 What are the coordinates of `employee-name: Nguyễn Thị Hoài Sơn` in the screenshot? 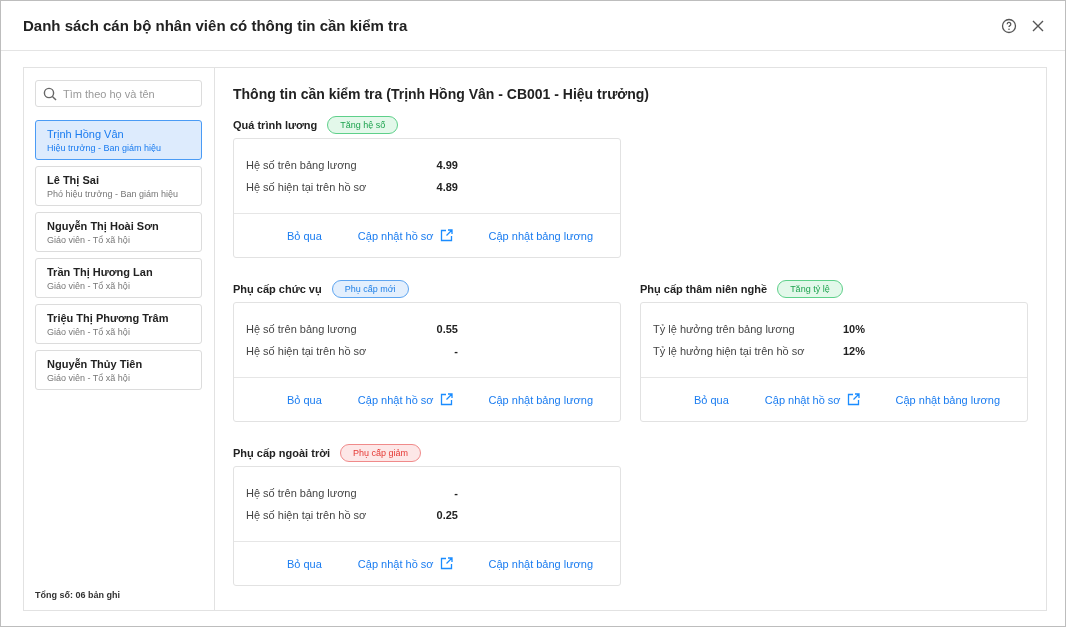 It's located at (103, 225).